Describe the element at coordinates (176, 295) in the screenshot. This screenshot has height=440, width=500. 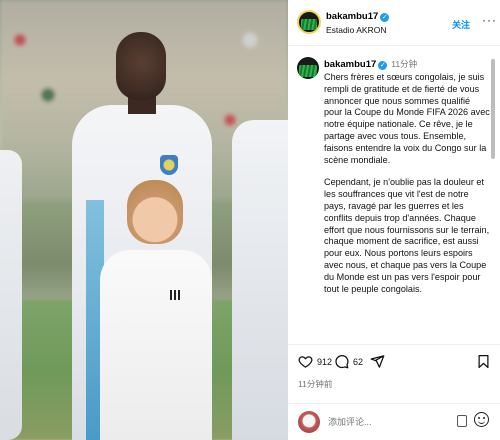
I see `kit-logo` at that location.